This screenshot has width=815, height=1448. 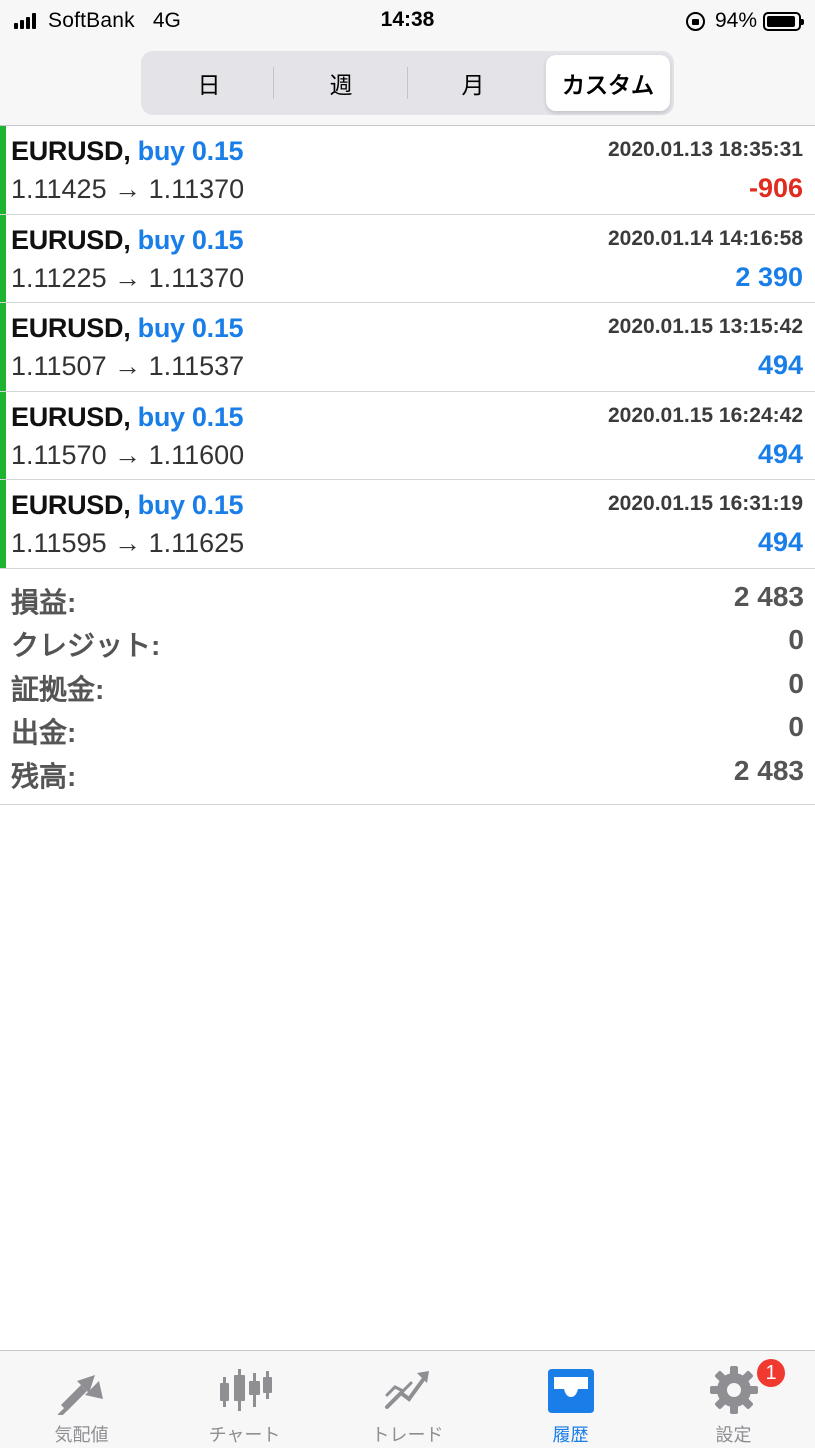 What do you see at coordinates (80, 1395) in the screenshot?
I see `quotes-icon` at bounding box center [80, 1395].